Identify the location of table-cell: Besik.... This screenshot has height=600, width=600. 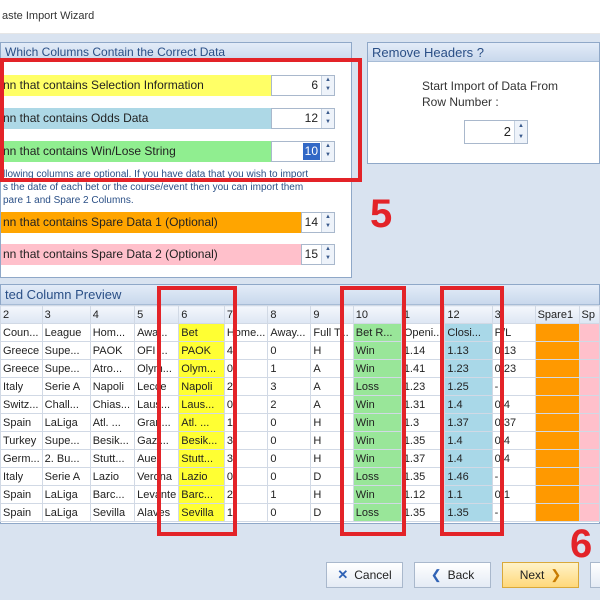
(112, 440).